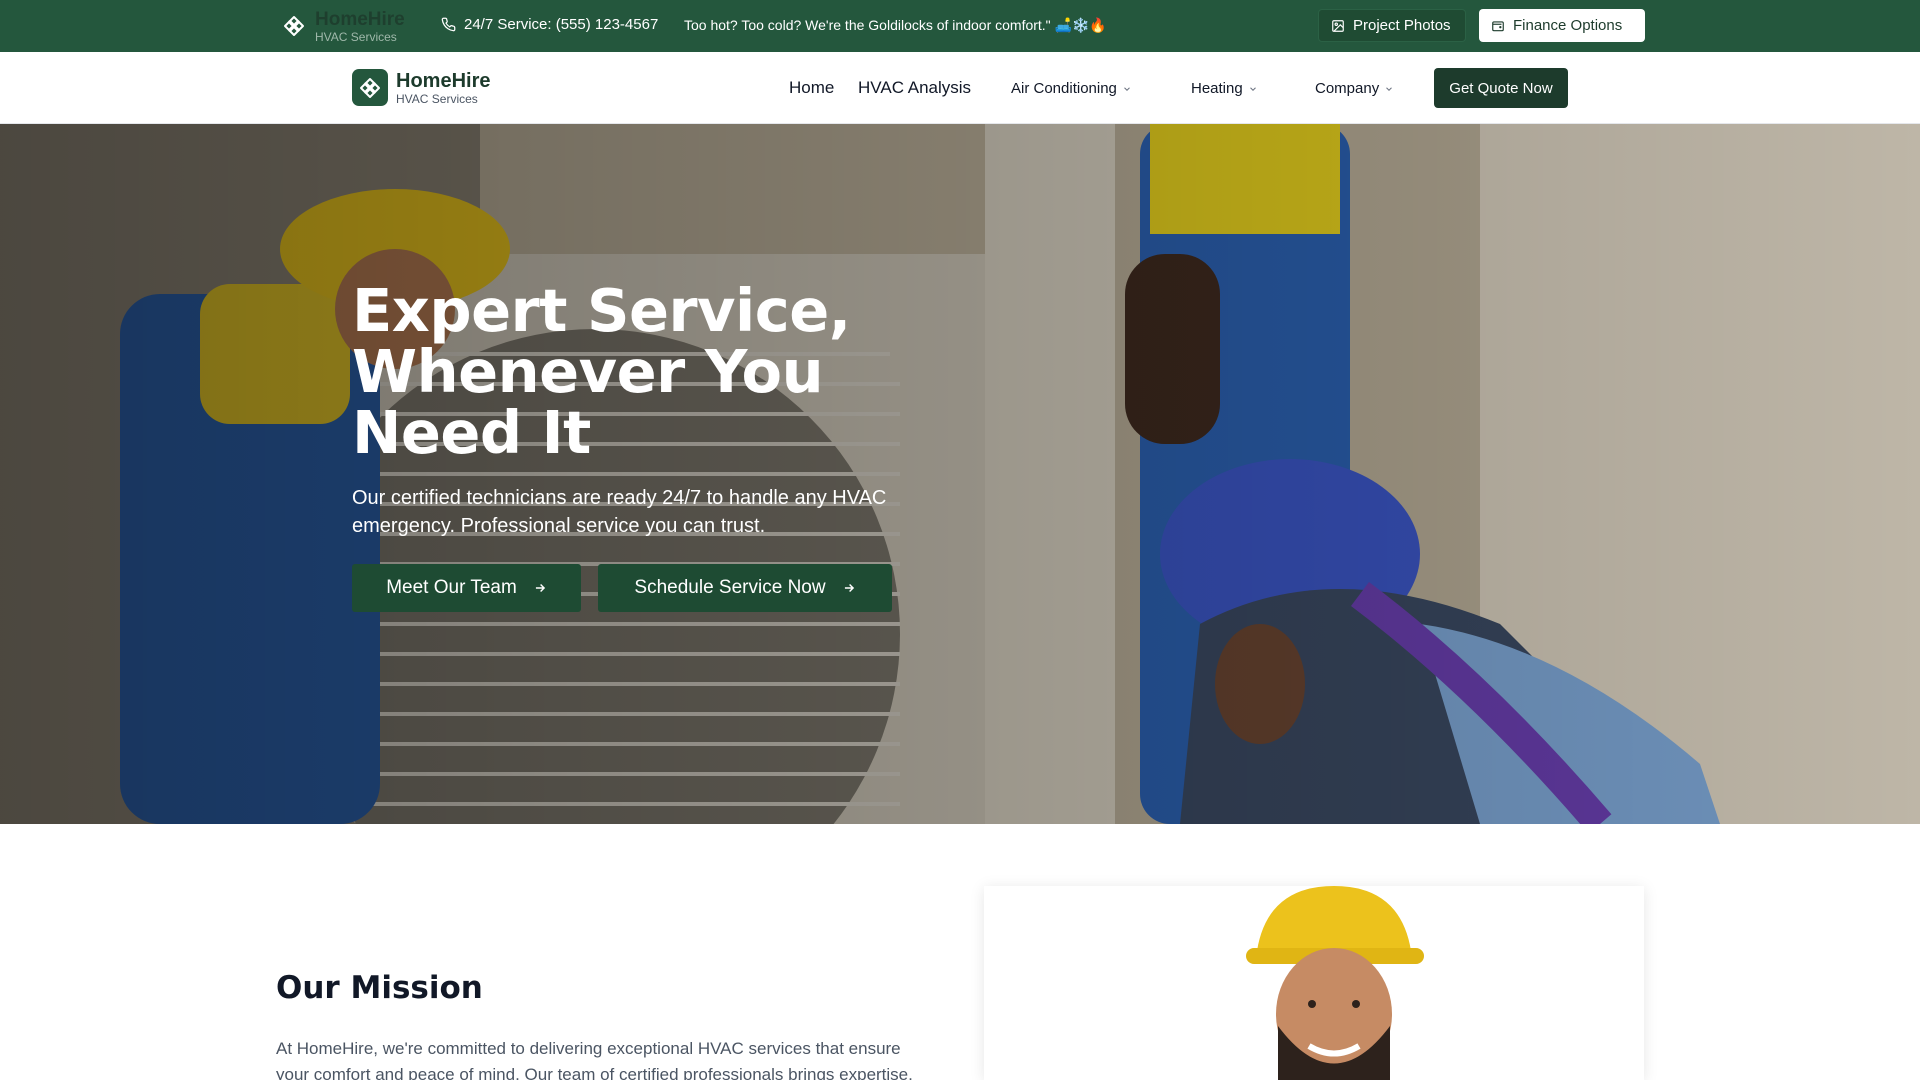  What do you see at coordinates (1217, 88) in the screenshot?
I see `nav-item-label: Heating` at bounding box center [1217, 88].